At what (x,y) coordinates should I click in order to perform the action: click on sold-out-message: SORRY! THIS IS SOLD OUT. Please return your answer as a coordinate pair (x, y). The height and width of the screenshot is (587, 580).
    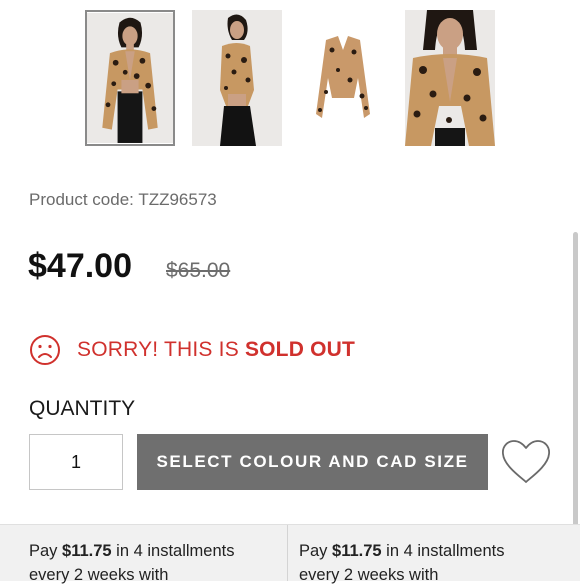
    Looking at the image, I should click on (216, 350).